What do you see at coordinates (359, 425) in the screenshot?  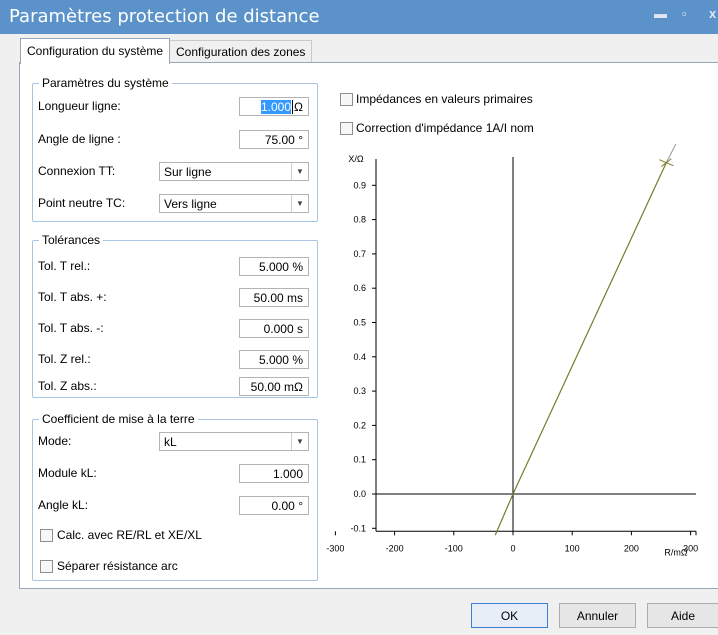 I see `y-tick-label: 0.2` at bounding box center [359, 425].